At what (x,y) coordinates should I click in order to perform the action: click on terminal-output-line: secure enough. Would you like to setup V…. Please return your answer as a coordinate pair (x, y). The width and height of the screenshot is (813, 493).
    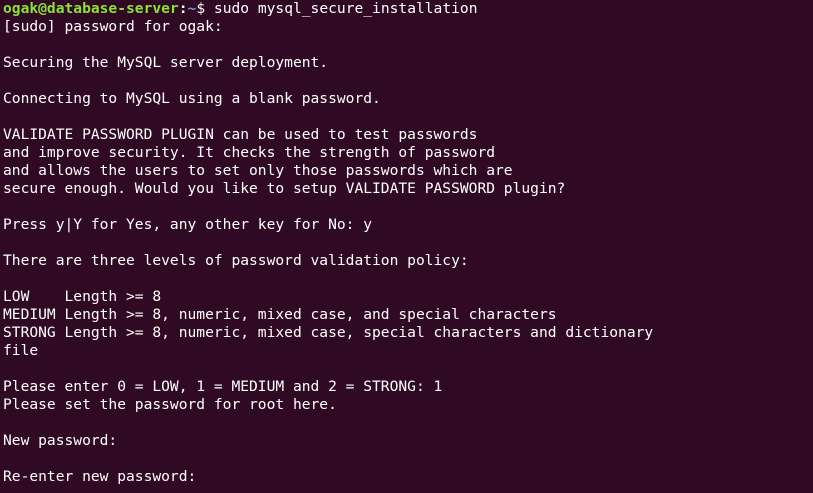
    Looking at the image, I should click on (284, 188).